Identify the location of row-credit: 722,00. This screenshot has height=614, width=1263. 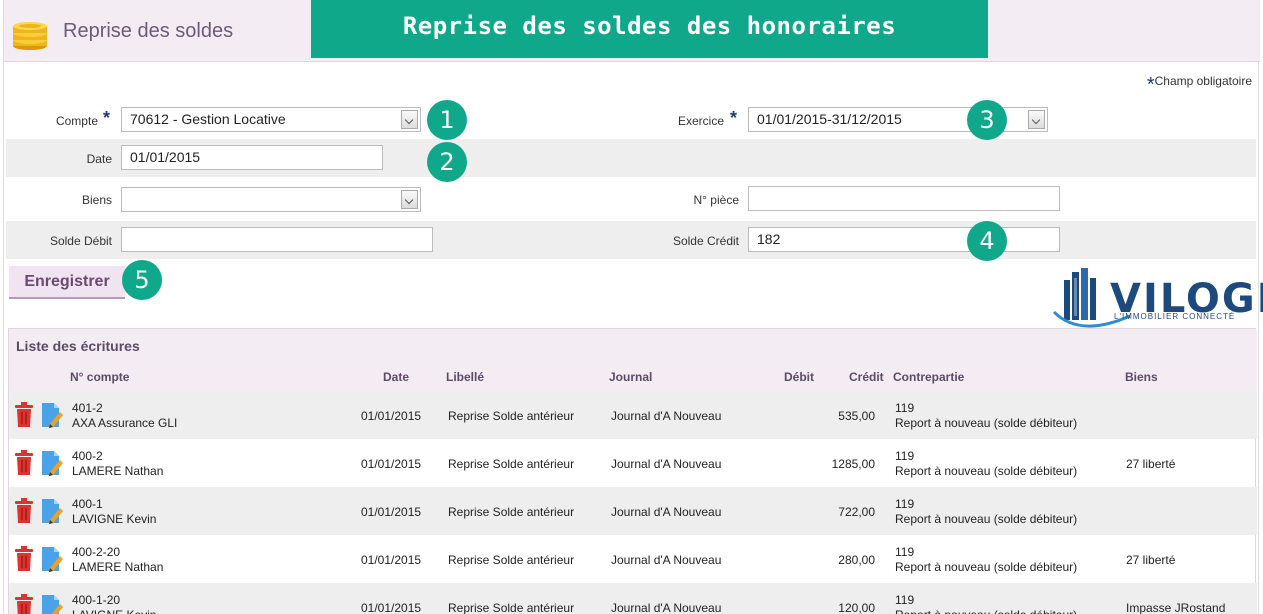
(856, 512).